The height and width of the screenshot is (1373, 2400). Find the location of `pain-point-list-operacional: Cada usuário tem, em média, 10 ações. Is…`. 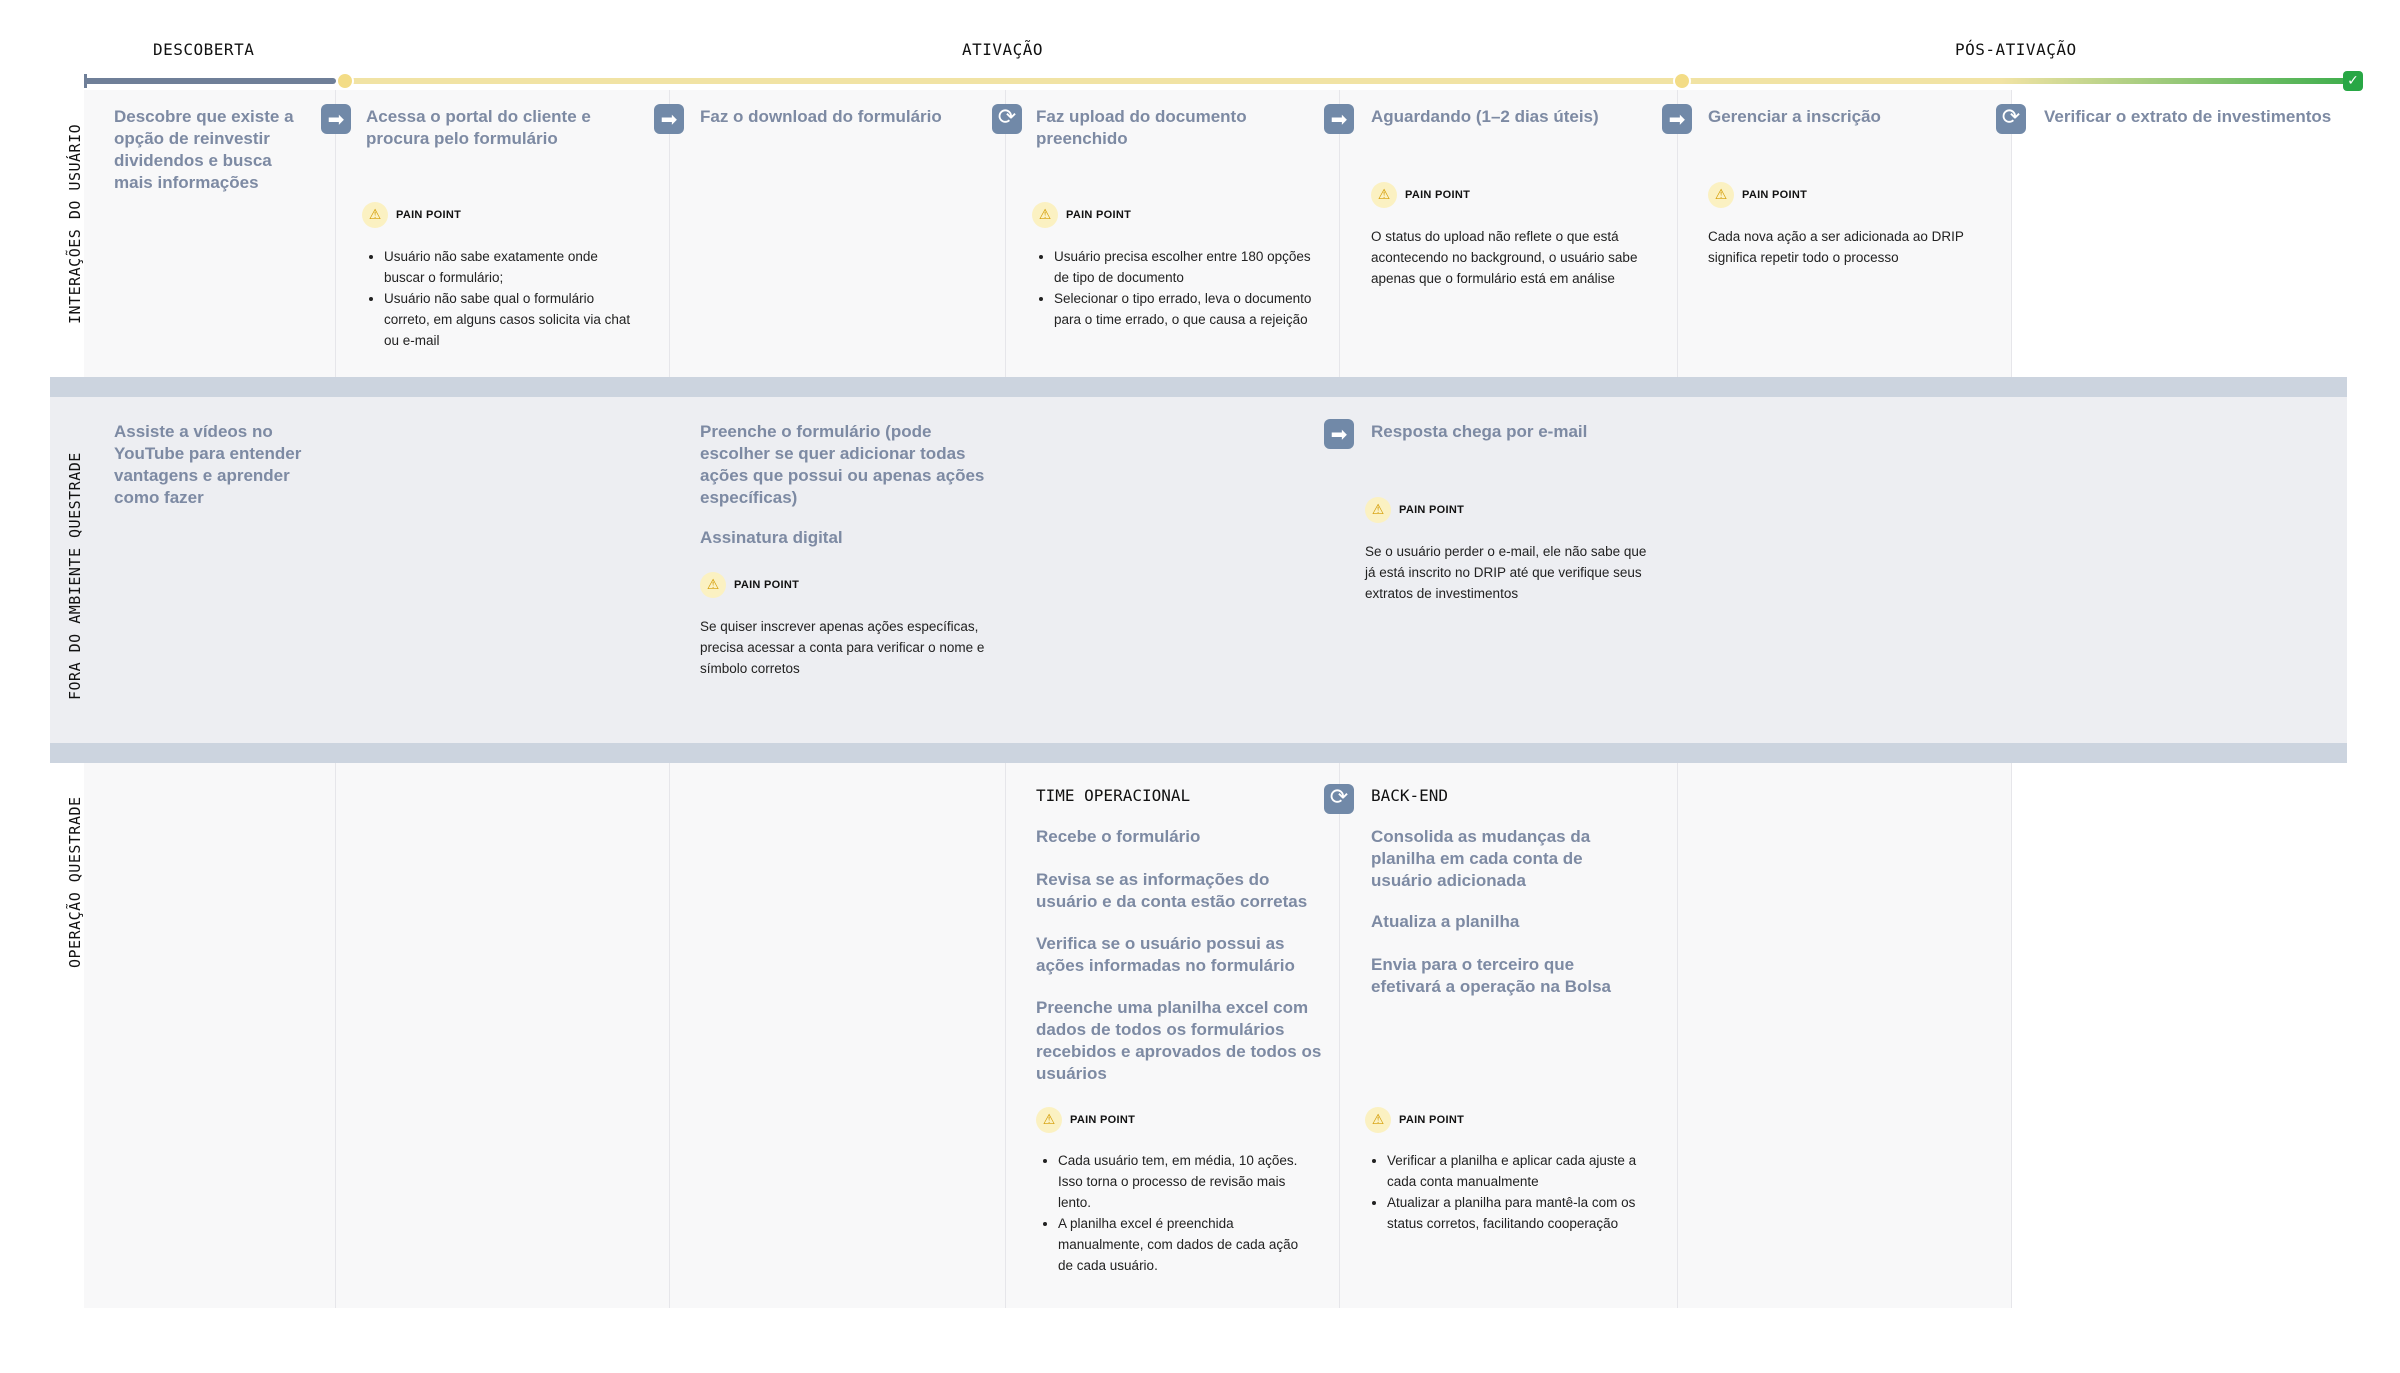

pain-point-list-operacional: Cada usuário tem, em média, 10 ações. Is… is located at coordinates (1170, 1213).